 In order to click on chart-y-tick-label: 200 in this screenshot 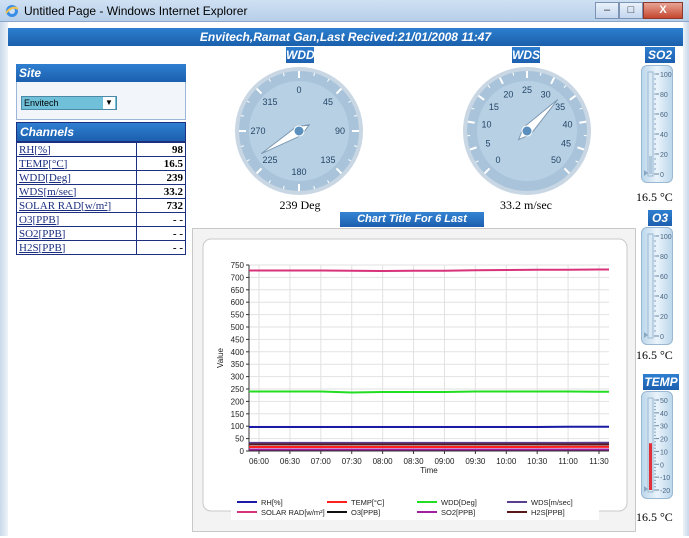, I will do `click(238, 401)`.